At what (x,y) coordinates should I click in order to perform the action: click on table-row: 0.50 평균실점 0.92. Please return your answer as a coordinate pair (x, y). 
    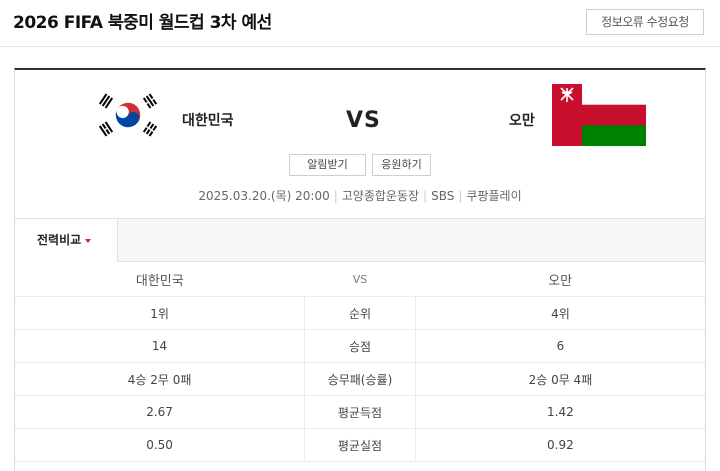
    Looking at the image, I should click on (360, 445).